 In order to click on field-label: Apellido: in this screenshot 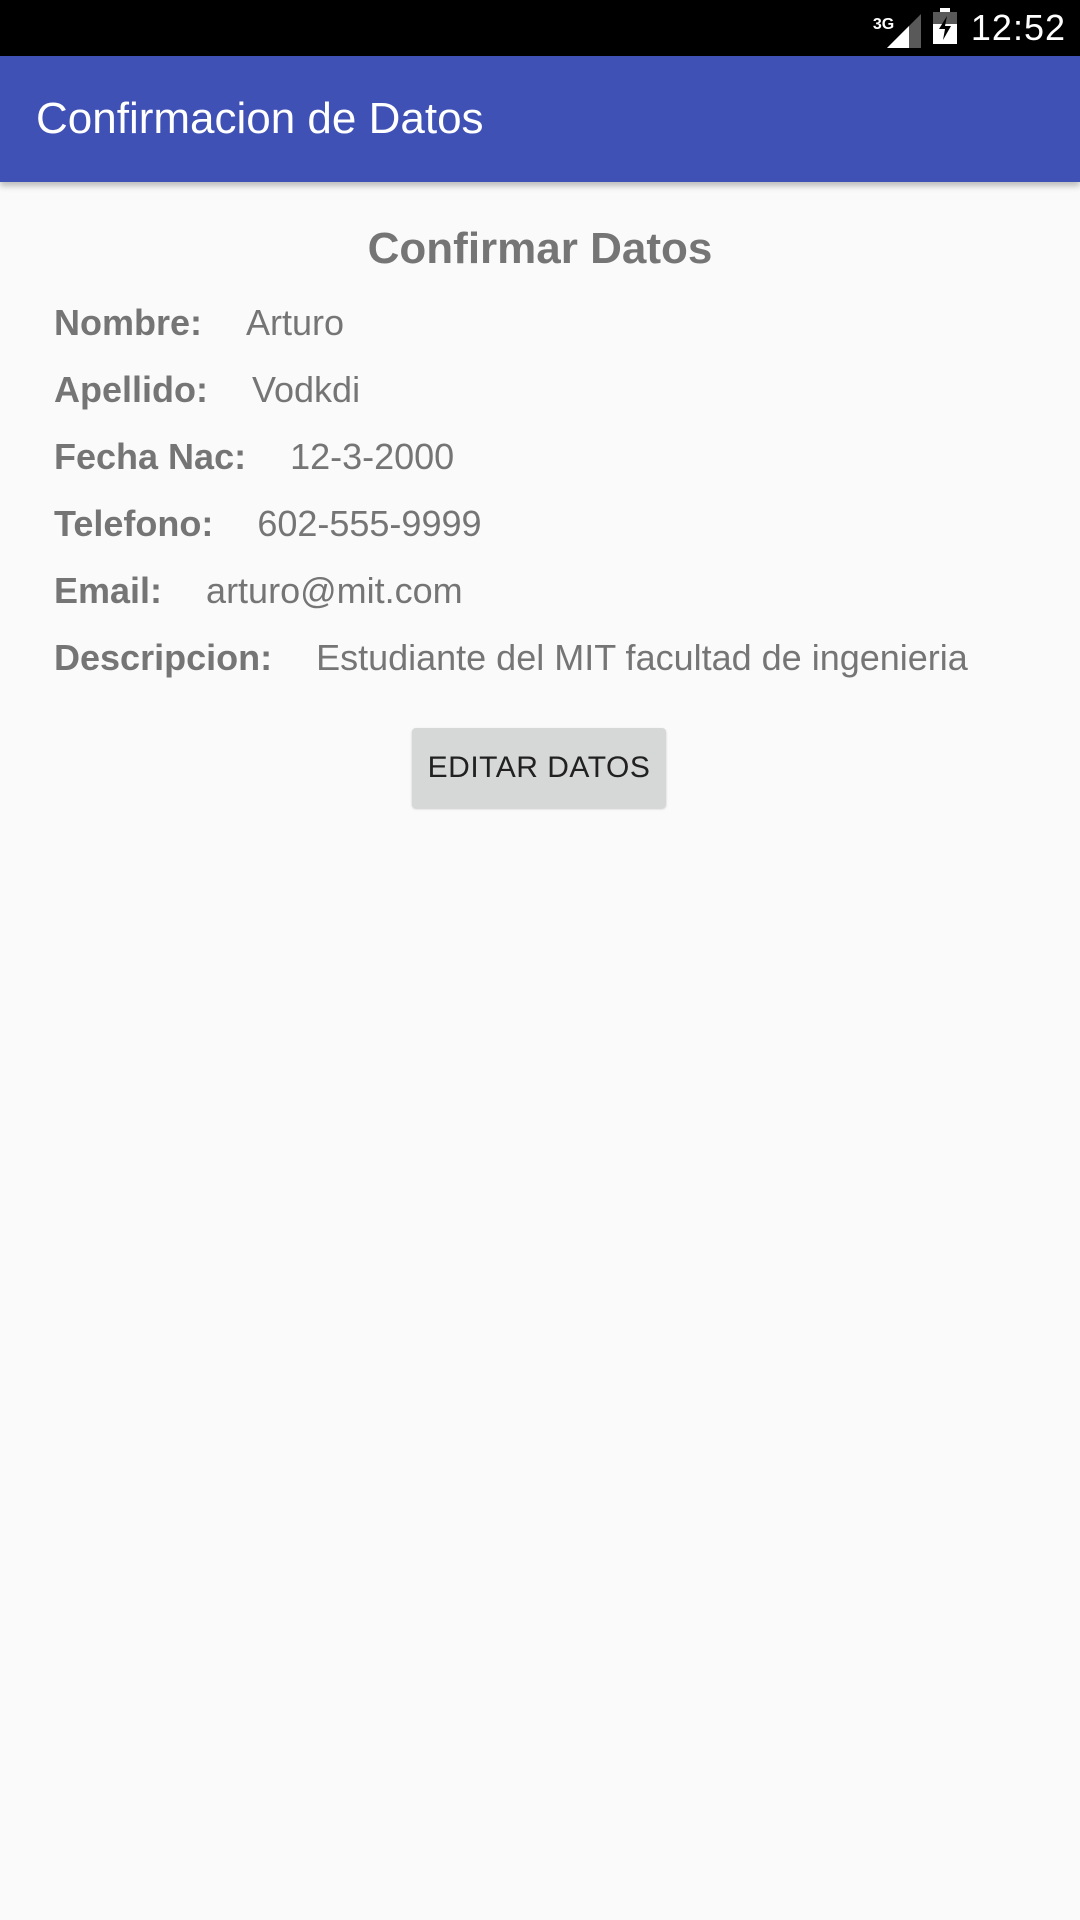, I will do `click(131, 389)`.